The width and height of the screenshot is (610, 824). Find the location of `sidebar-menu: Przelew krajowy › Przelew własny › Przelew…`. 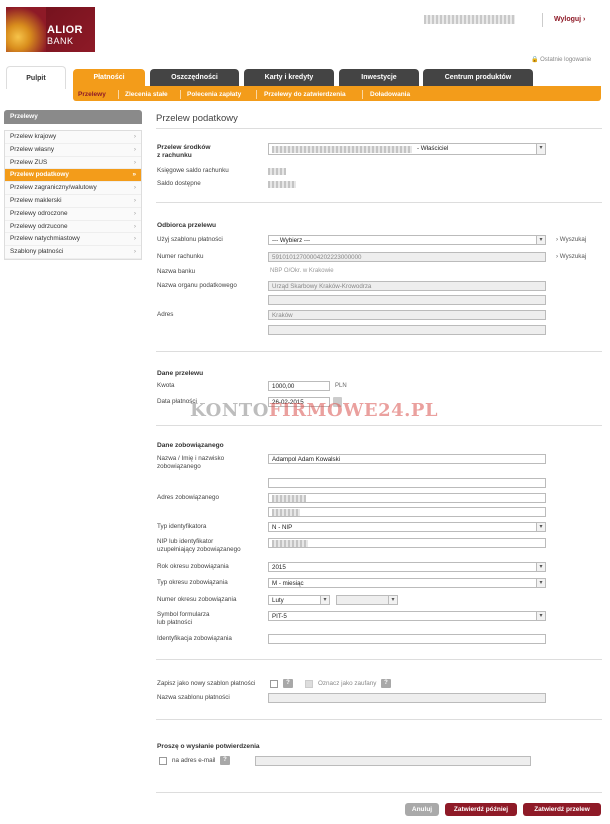

sidebar-menu: Przelew krajowy › Przelew własny › Przelew… is located at coordinates (73, 195).